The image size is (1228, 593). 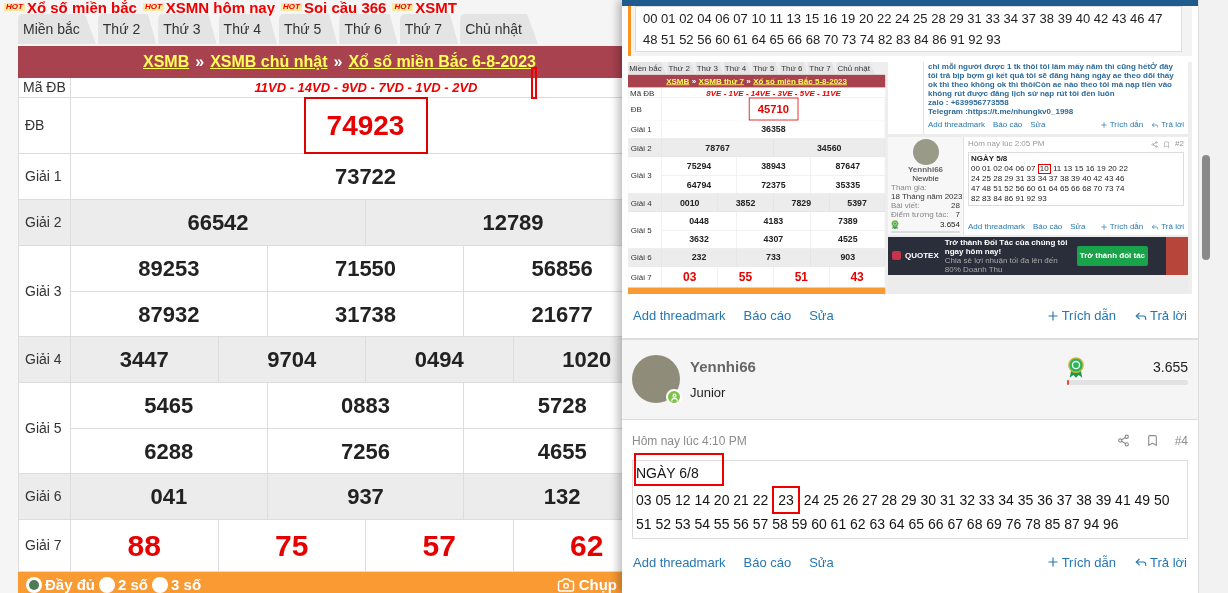 What do you see at coordinates (641, 230) in the screenshot?
I see `row-label: Giải 5` at bounding box center [641, 230].